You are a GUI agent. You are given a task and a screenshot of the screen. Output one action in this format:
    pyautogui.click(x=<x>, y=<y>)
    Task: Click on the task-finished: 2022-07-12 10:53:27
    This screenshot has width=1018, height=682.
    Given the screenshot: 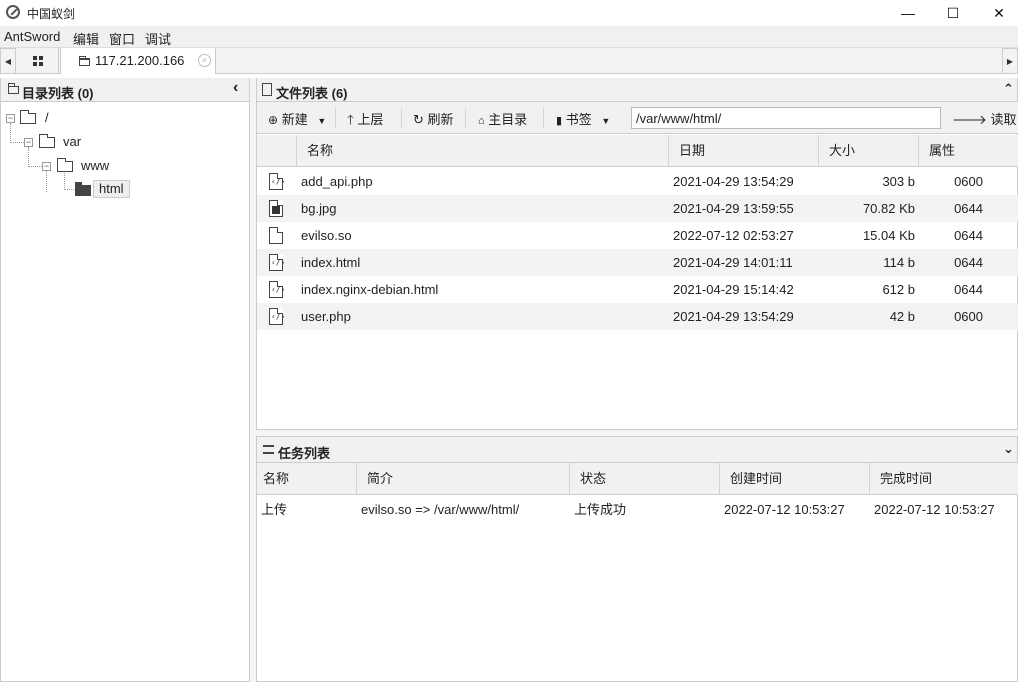 What is the action you would take?
    pyautogui.click(x=934, y=509)
    